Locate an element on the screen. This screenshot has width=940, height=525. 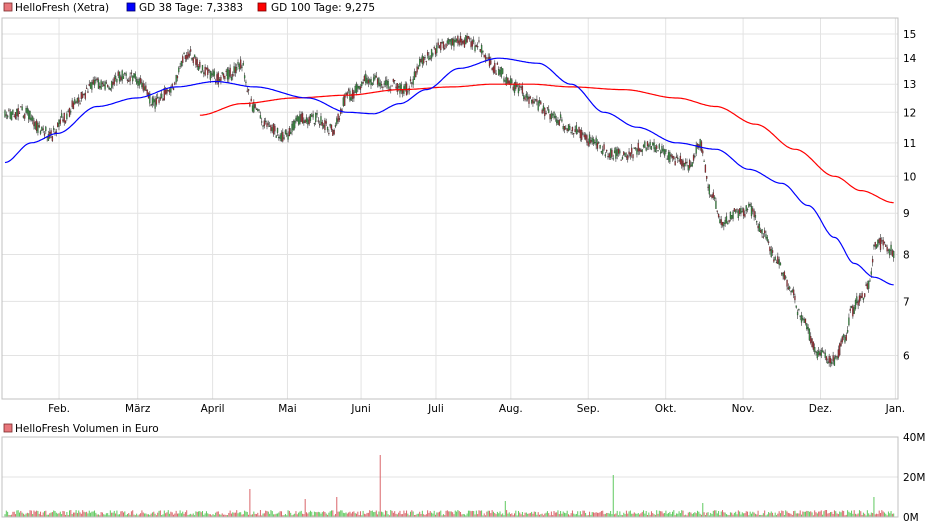
price-x-tick-label: April is located at coordinates (213, 409).